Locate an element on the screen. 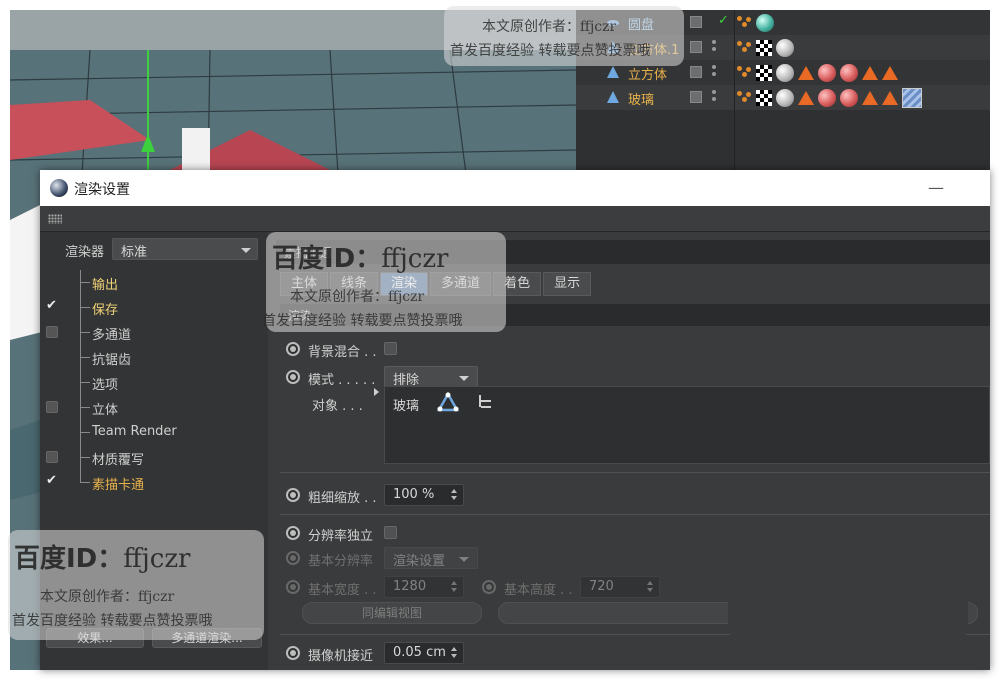  renderer-label: 渲染器 is located at coordinates (85, 252).